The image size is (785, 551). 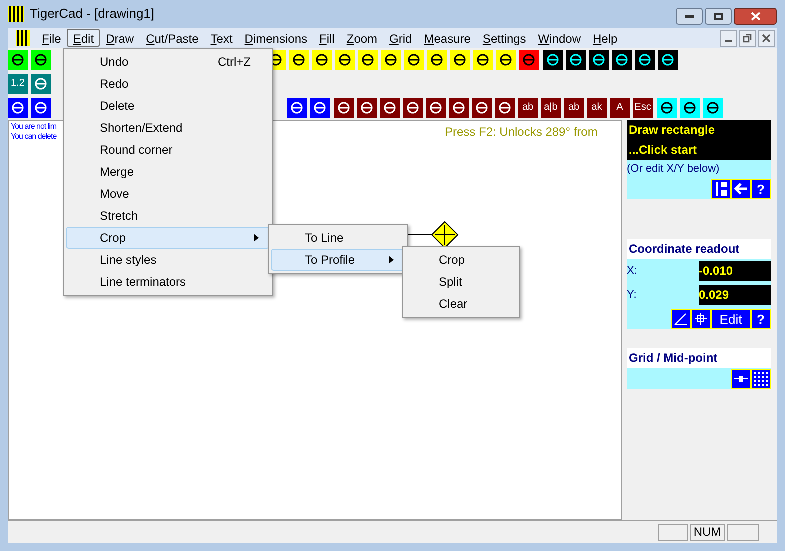 I want to click on tool-button: a|b, so click(x=551, y=108).